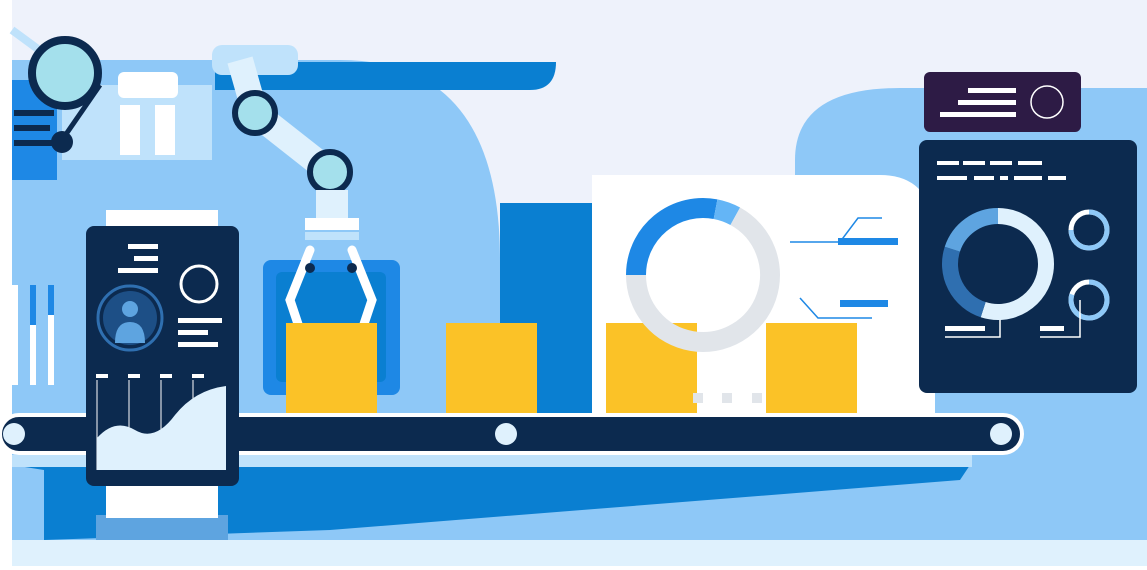 The height and width of the screenshot is (570, 1147). What do you see at coordinates (727, 212) in the screenshot?
I see `ring-segment` at bounding box center [727, 212].